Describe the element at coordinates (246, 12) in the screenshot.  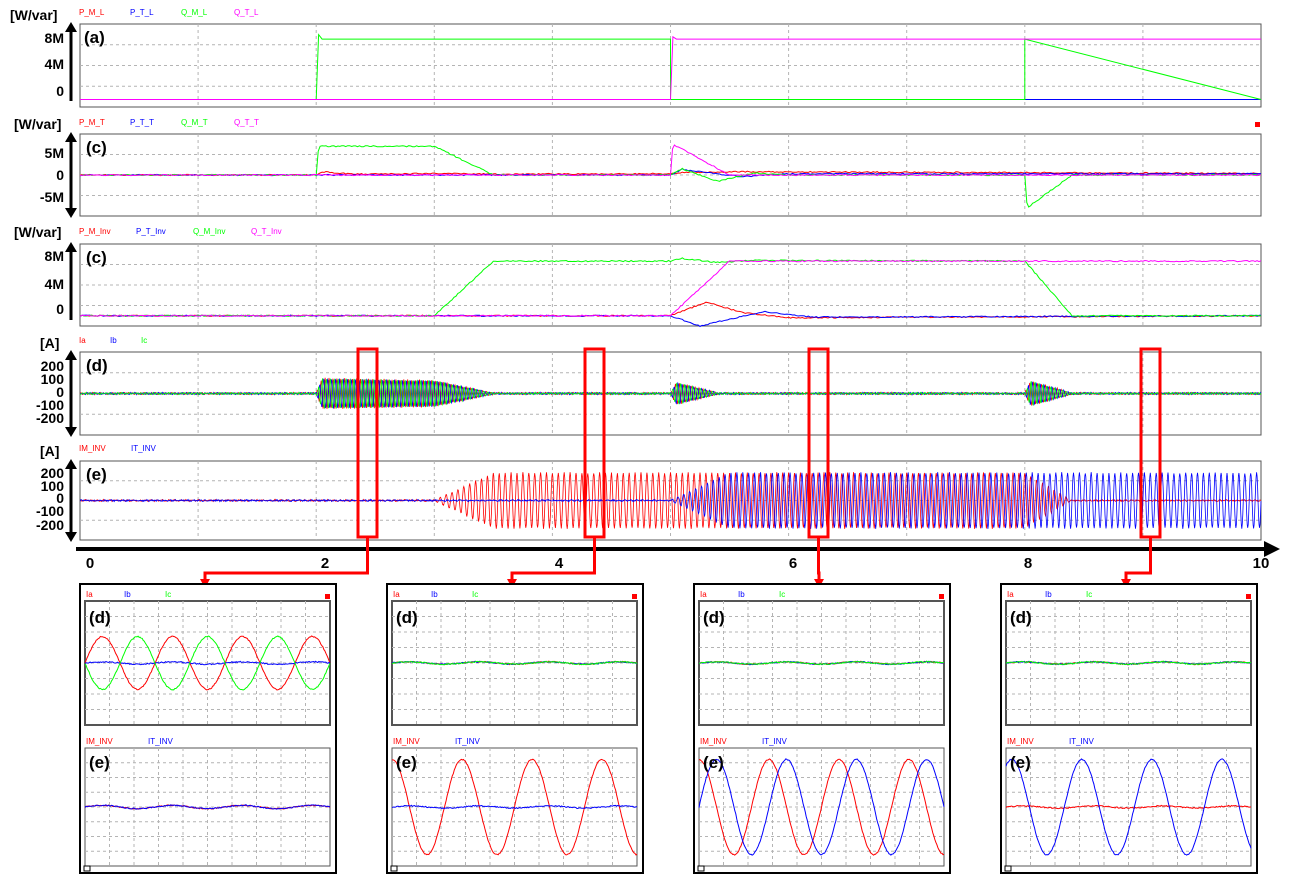
I see `legend-entry: Q_T_L` at that location.